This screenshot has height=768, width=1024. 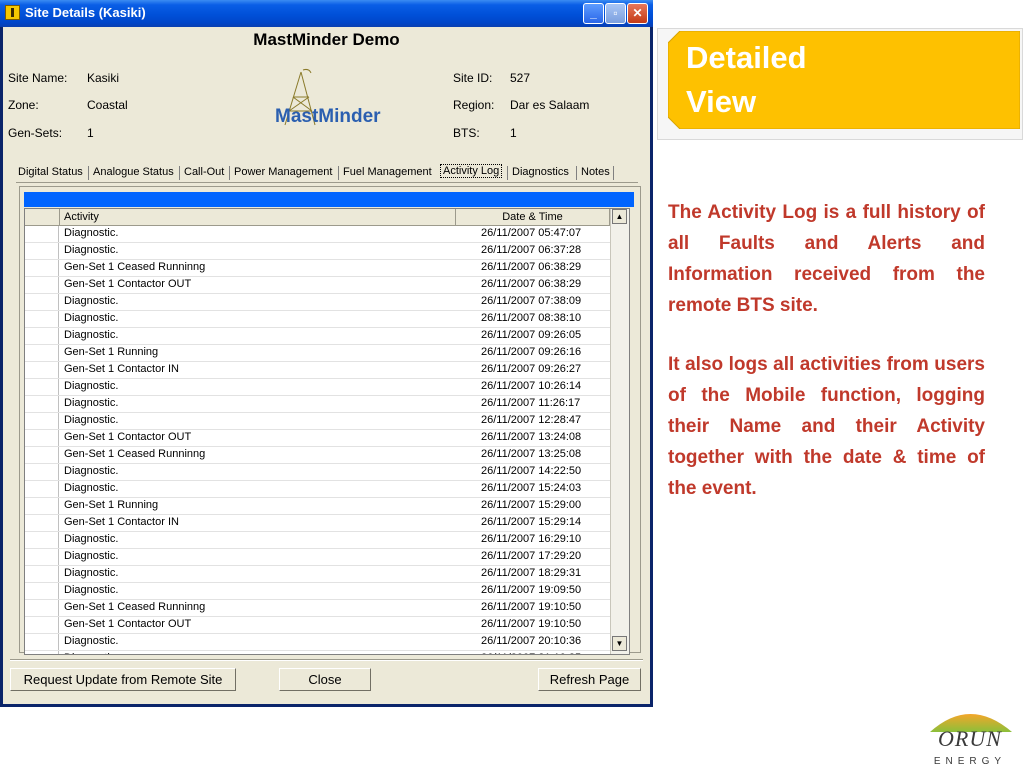 What do you see at coordinates (531, 556) in the screenshot?
I see `datetime-cell: 26/11/2007 17:29:20` at bounding box center [531, 556].